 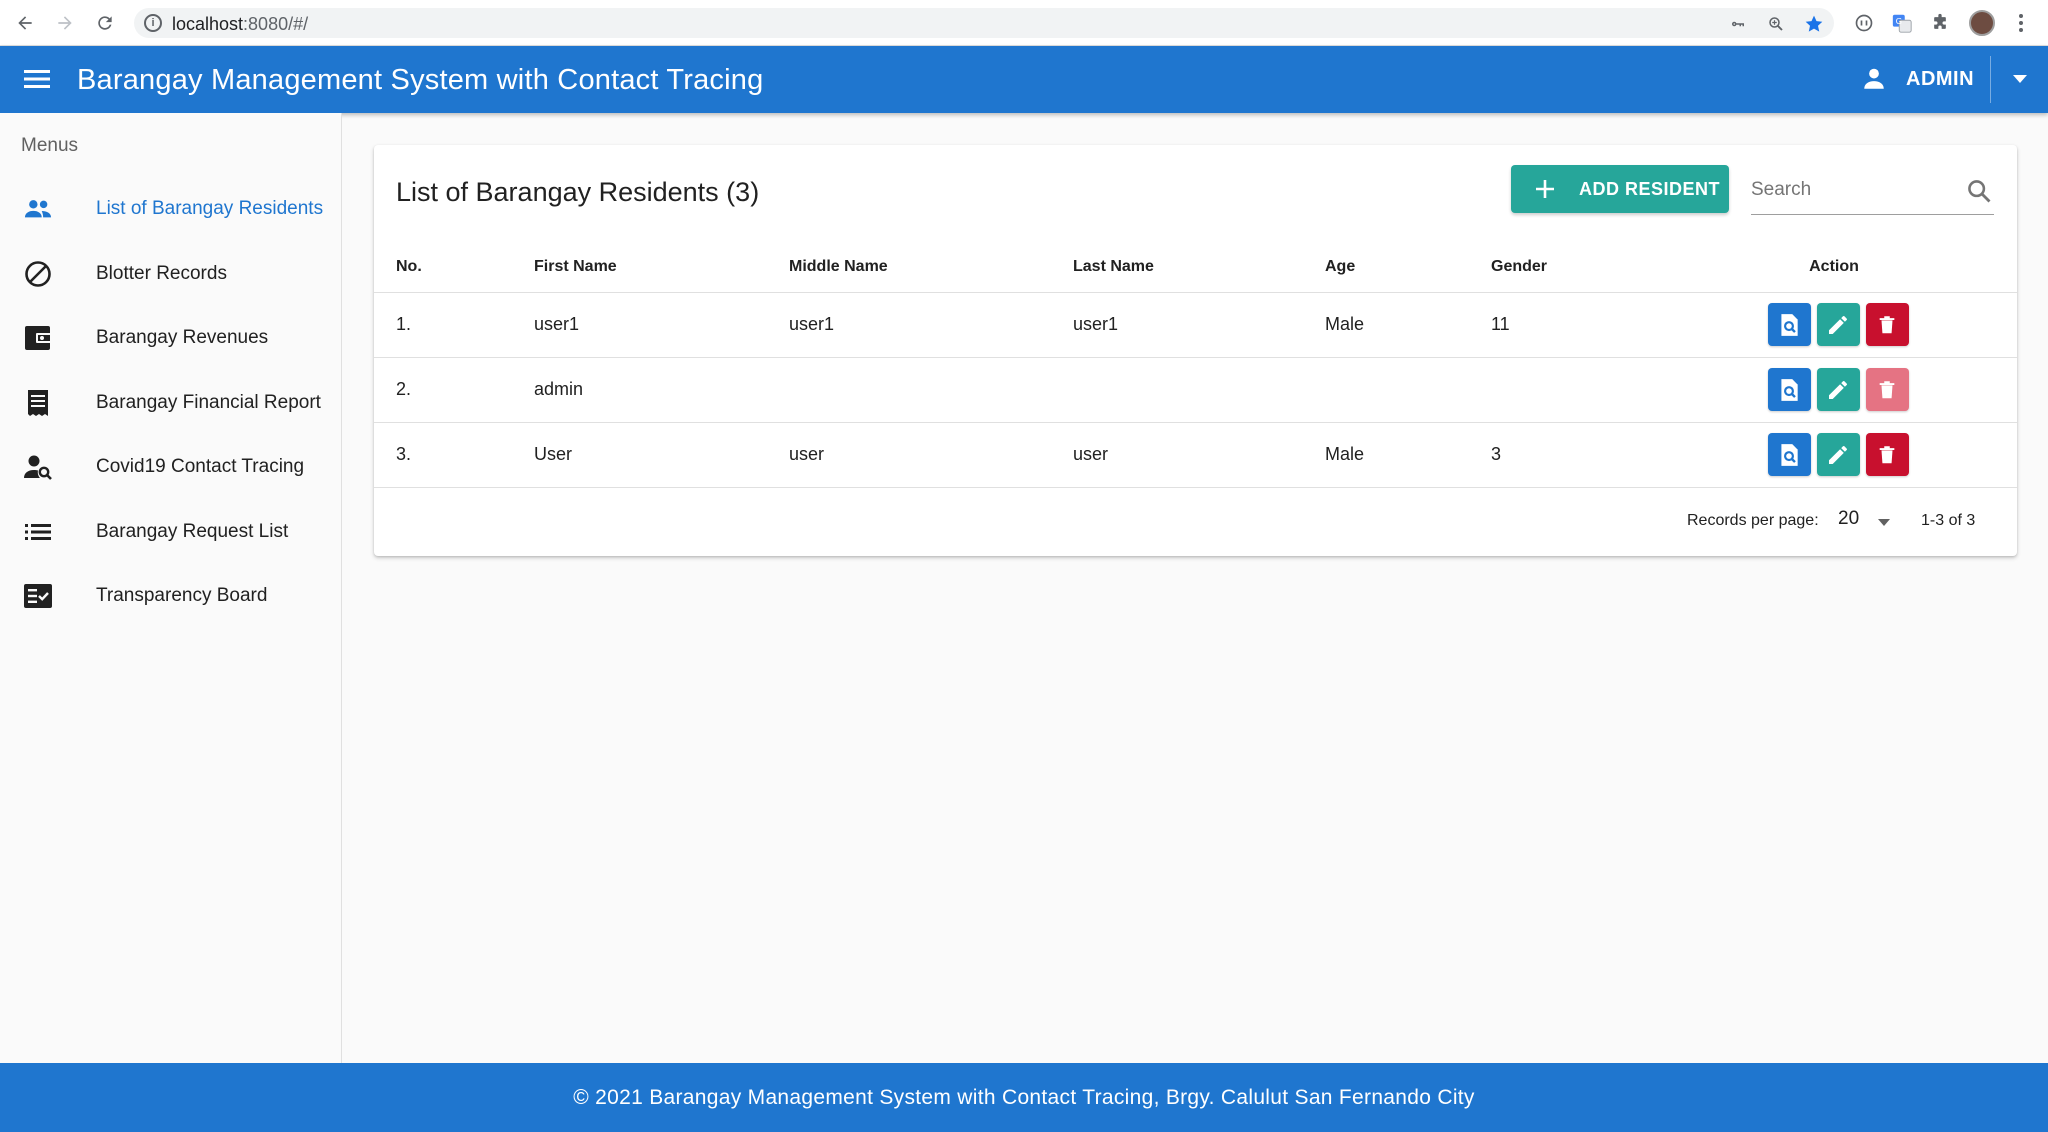 I want to click on column-header-gender: Gender, so click(x=1581, y=267).